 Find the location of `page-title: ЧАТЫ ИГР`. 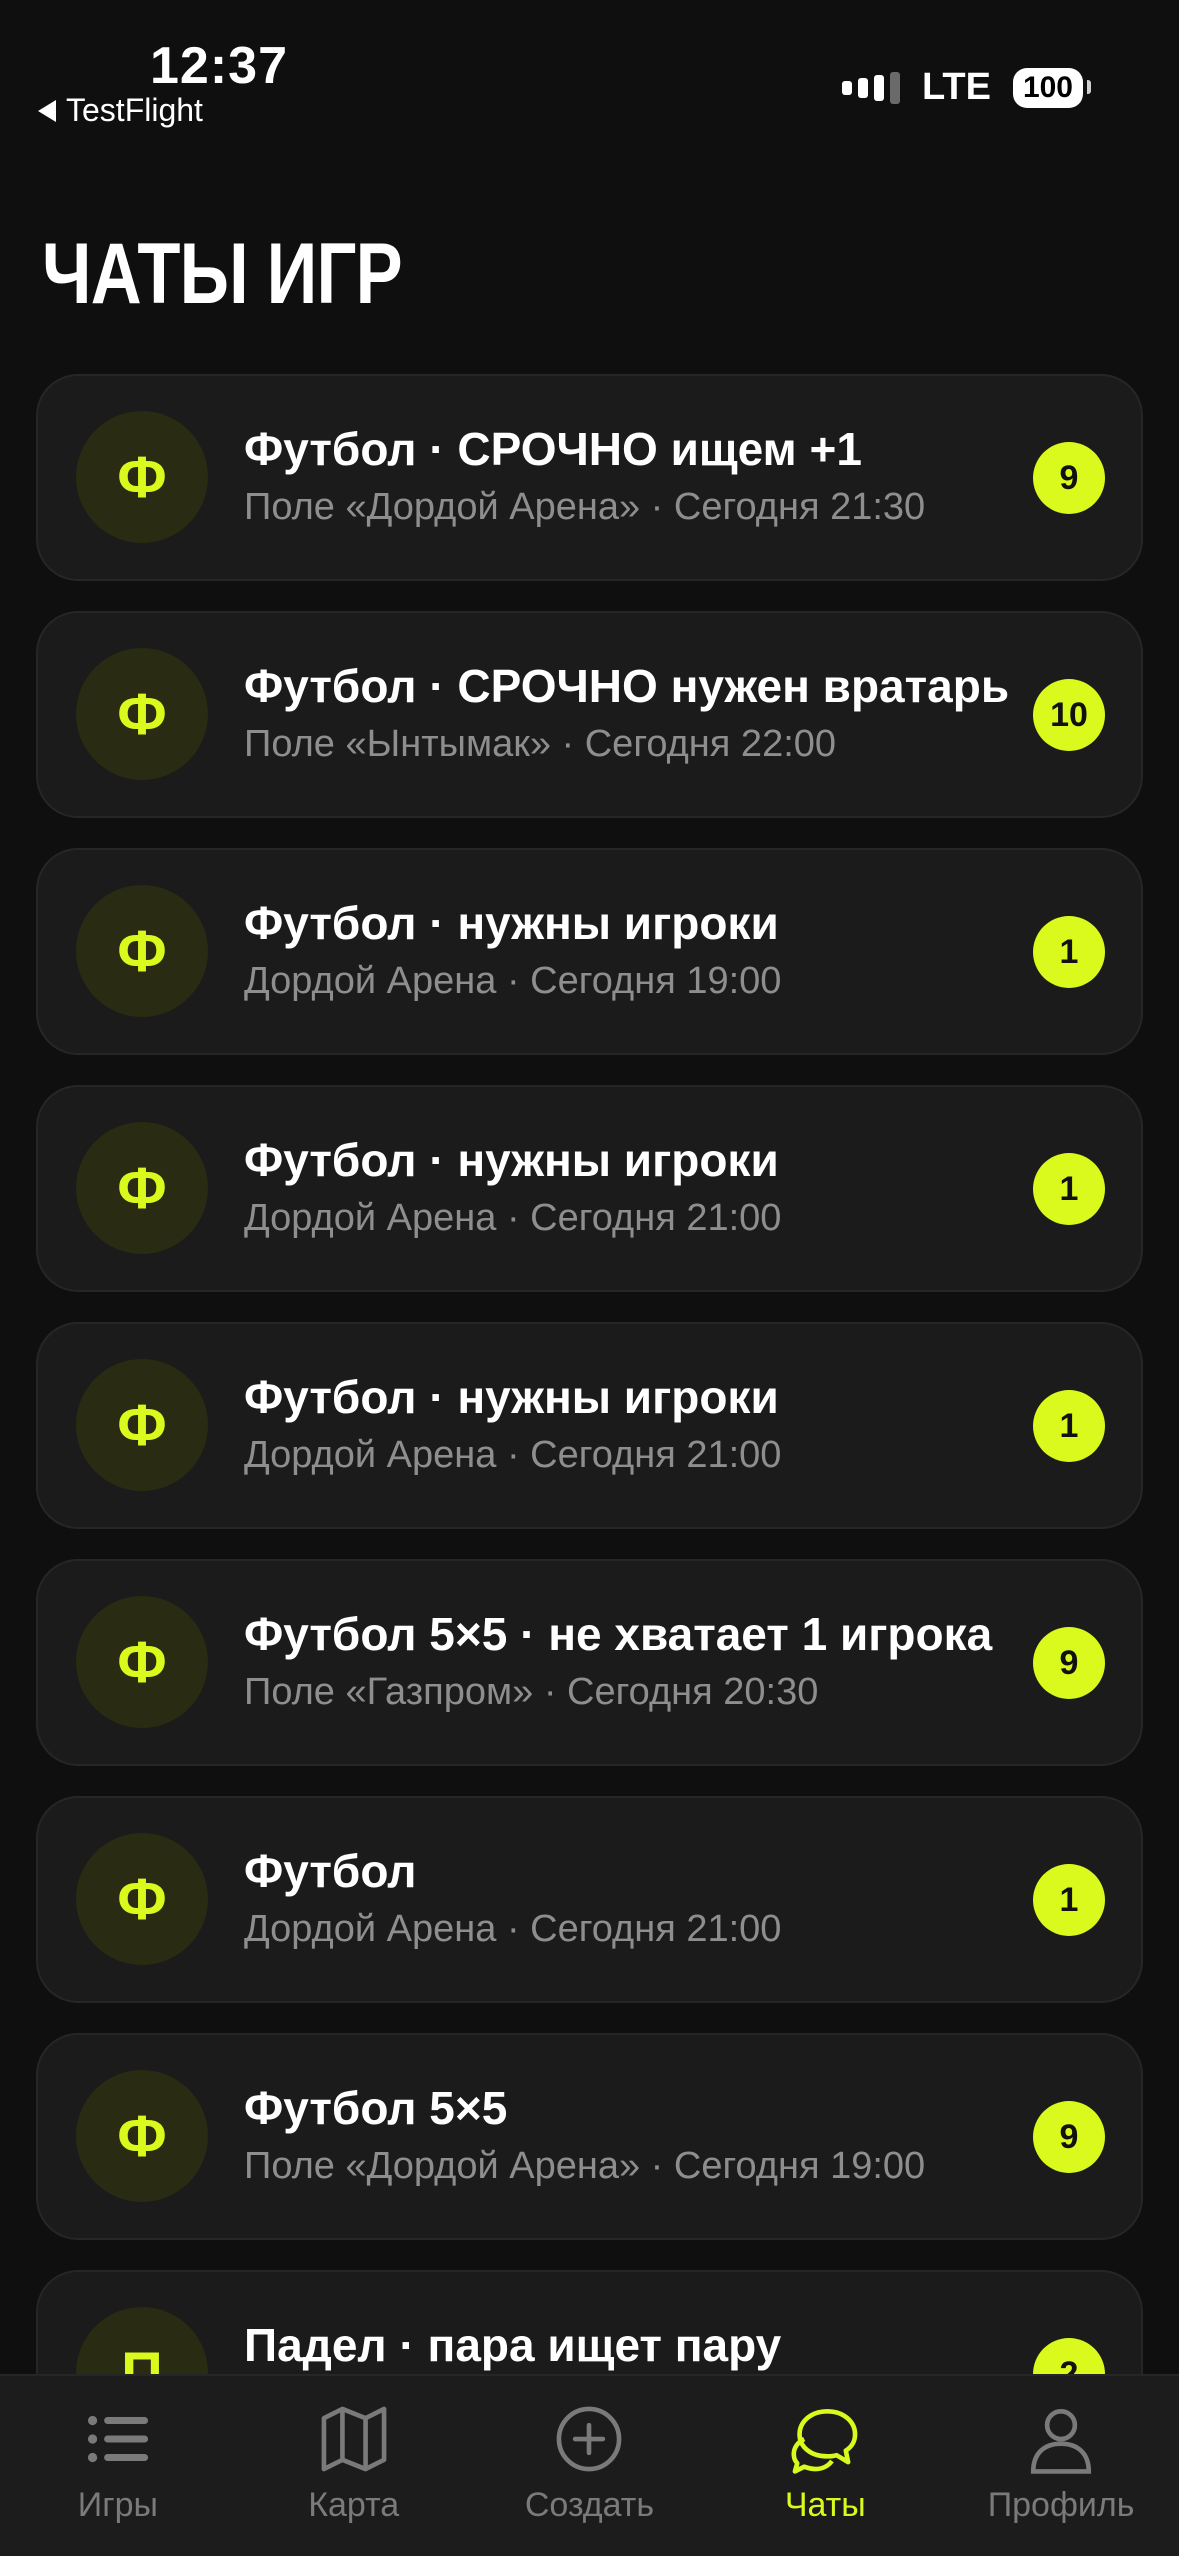

page-title: ЧАТЫ ИГР is located at coordinates (222, 274).